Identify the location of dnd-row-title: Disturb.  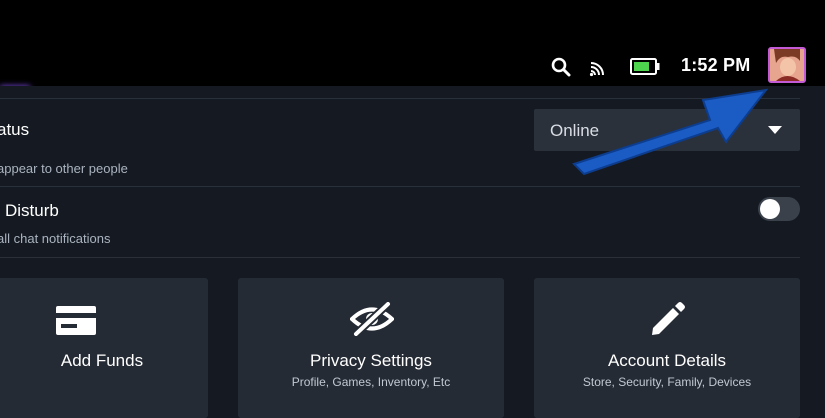
(32, 210).